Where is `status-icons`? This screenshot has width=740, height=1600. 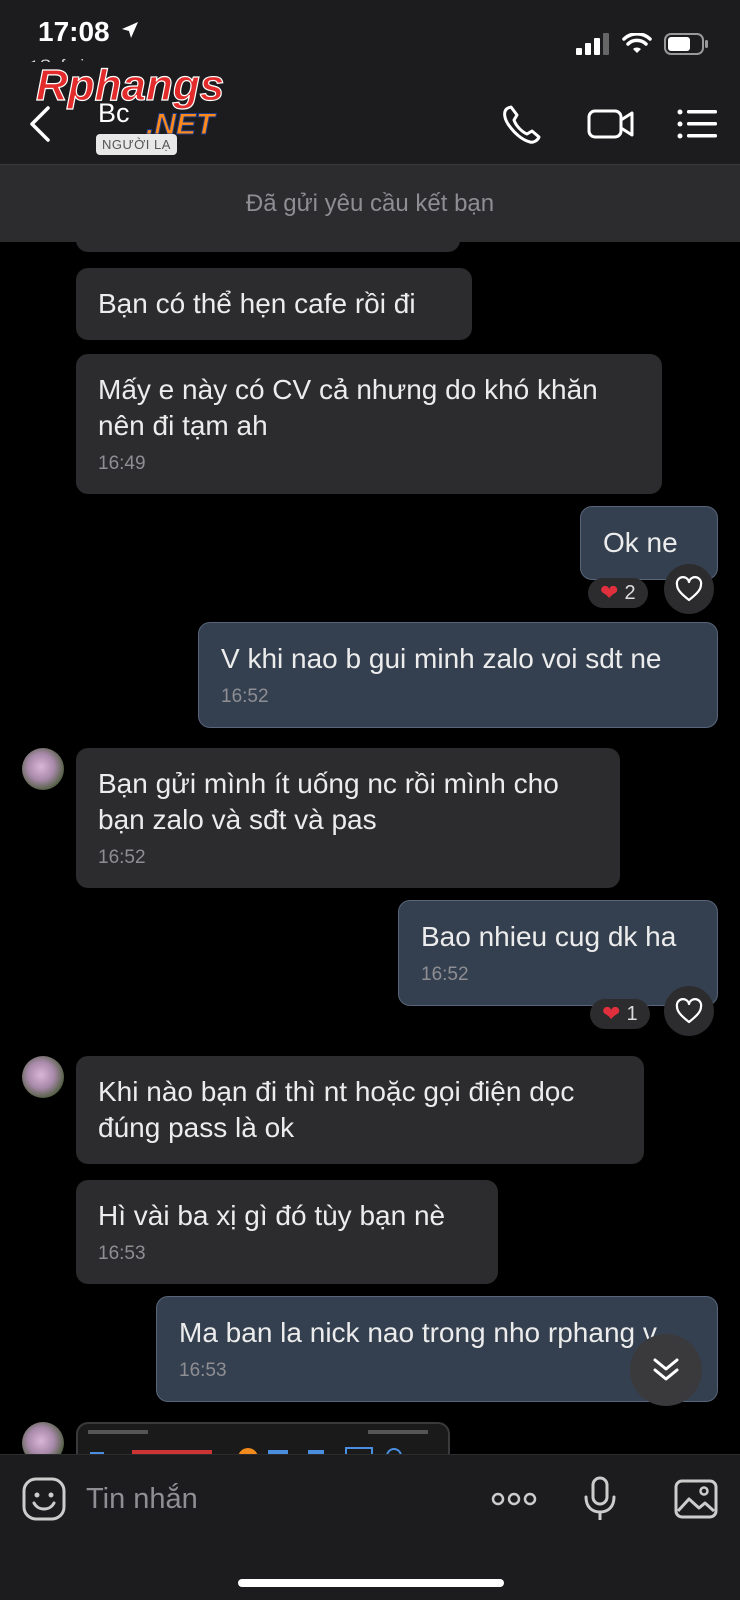
status-icons is located at coordinates (643, 44).